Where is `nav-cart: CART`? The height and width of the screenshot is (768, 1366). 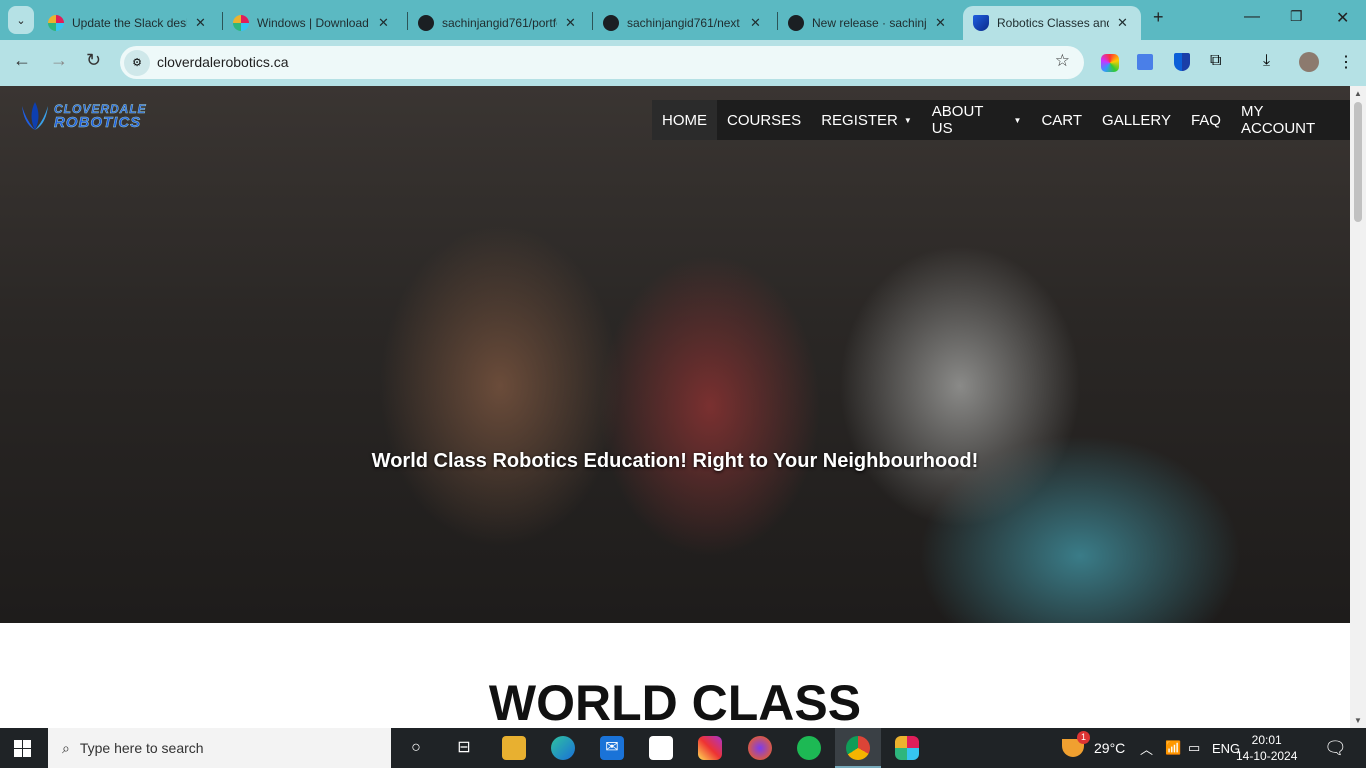 nav-cart: CART is located at coordinates (1061, 120).